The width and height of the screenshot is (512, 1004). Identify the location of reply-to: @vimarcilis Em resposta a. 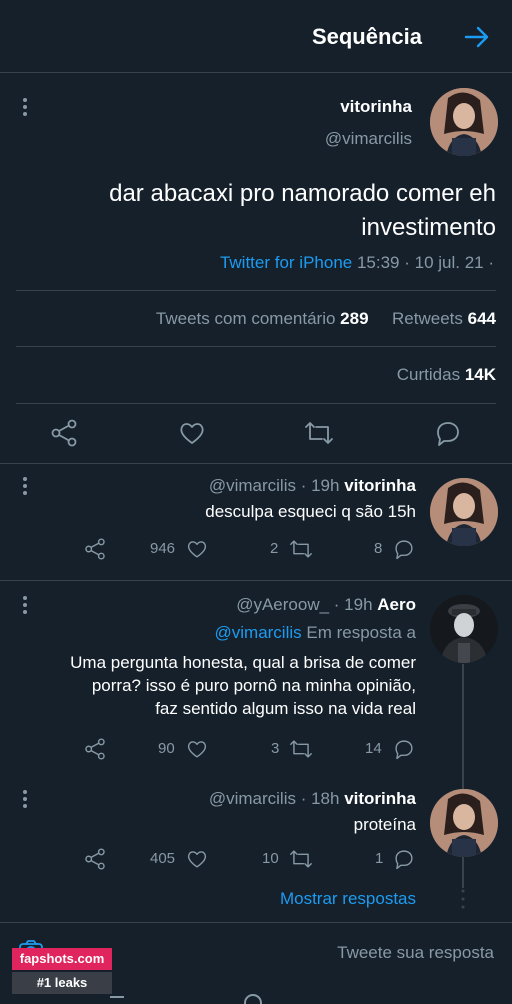
(316, 633).